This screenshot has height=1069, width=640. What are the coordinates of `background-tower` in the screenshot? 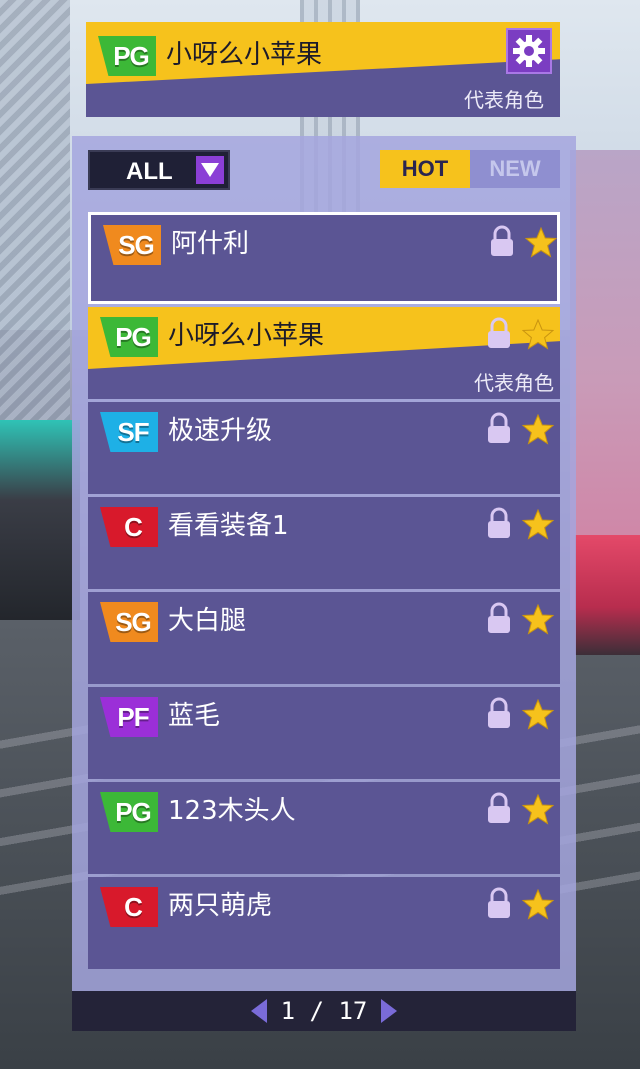 It's located at (35, 215).